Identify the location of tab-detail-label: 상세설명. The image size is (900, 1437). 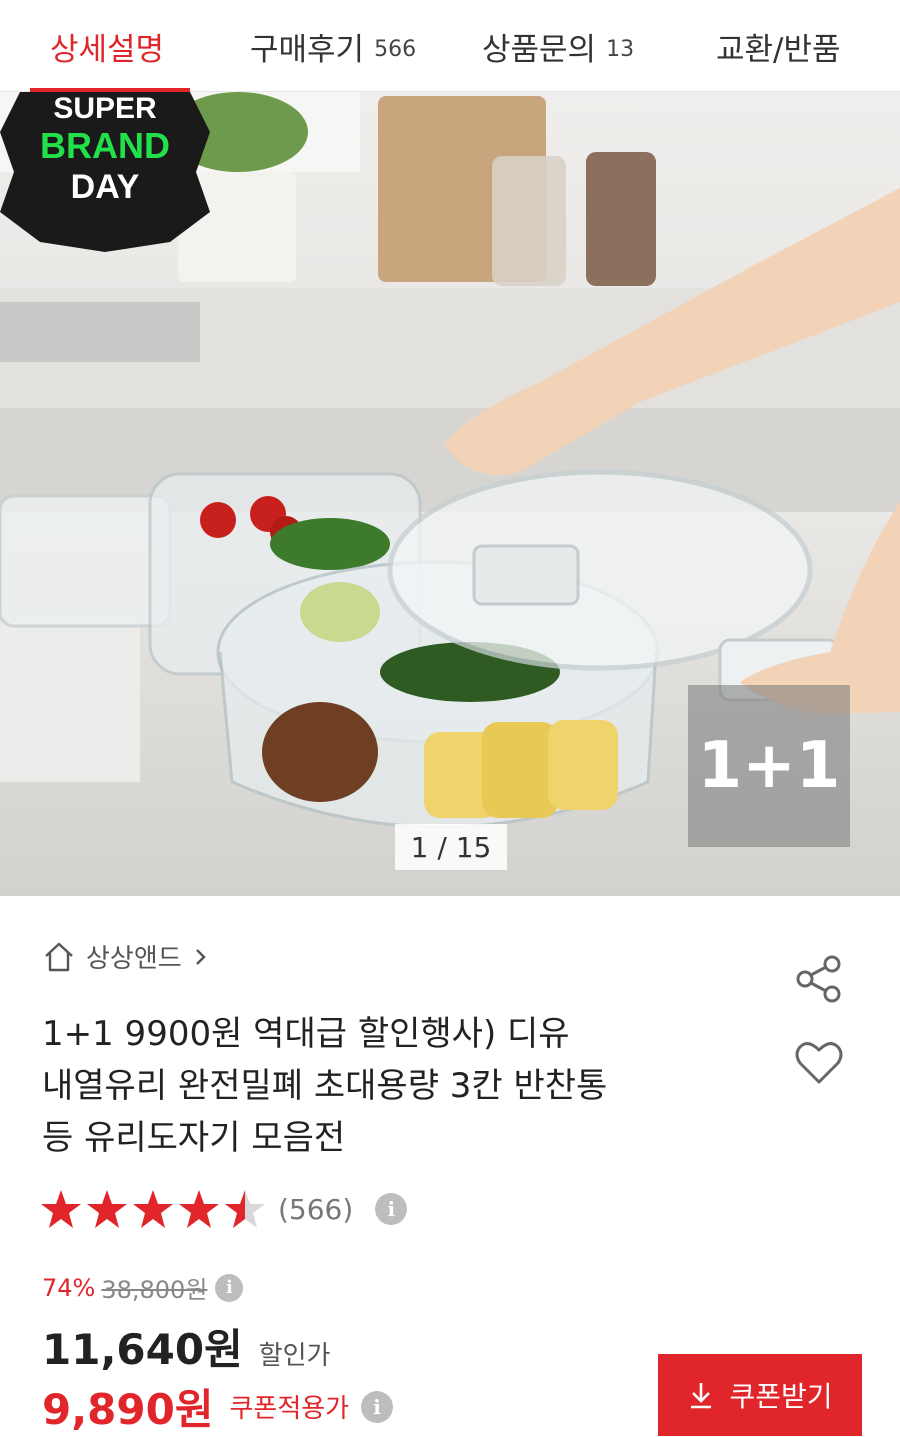
(107, 49).